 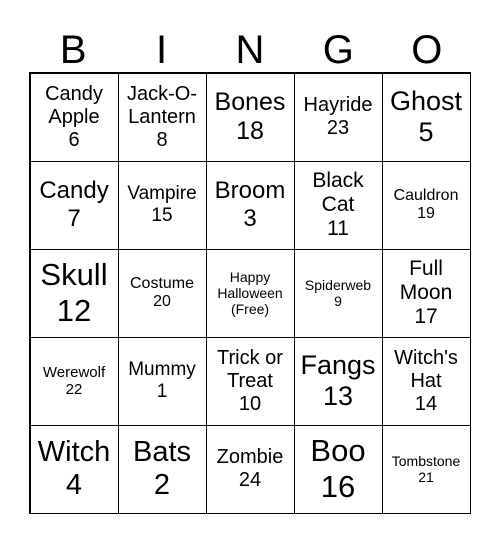 What do you see at coordinates (250, 191) in the screenshot?
I see `cell-label: Broom` at bounding box center [250, 191].